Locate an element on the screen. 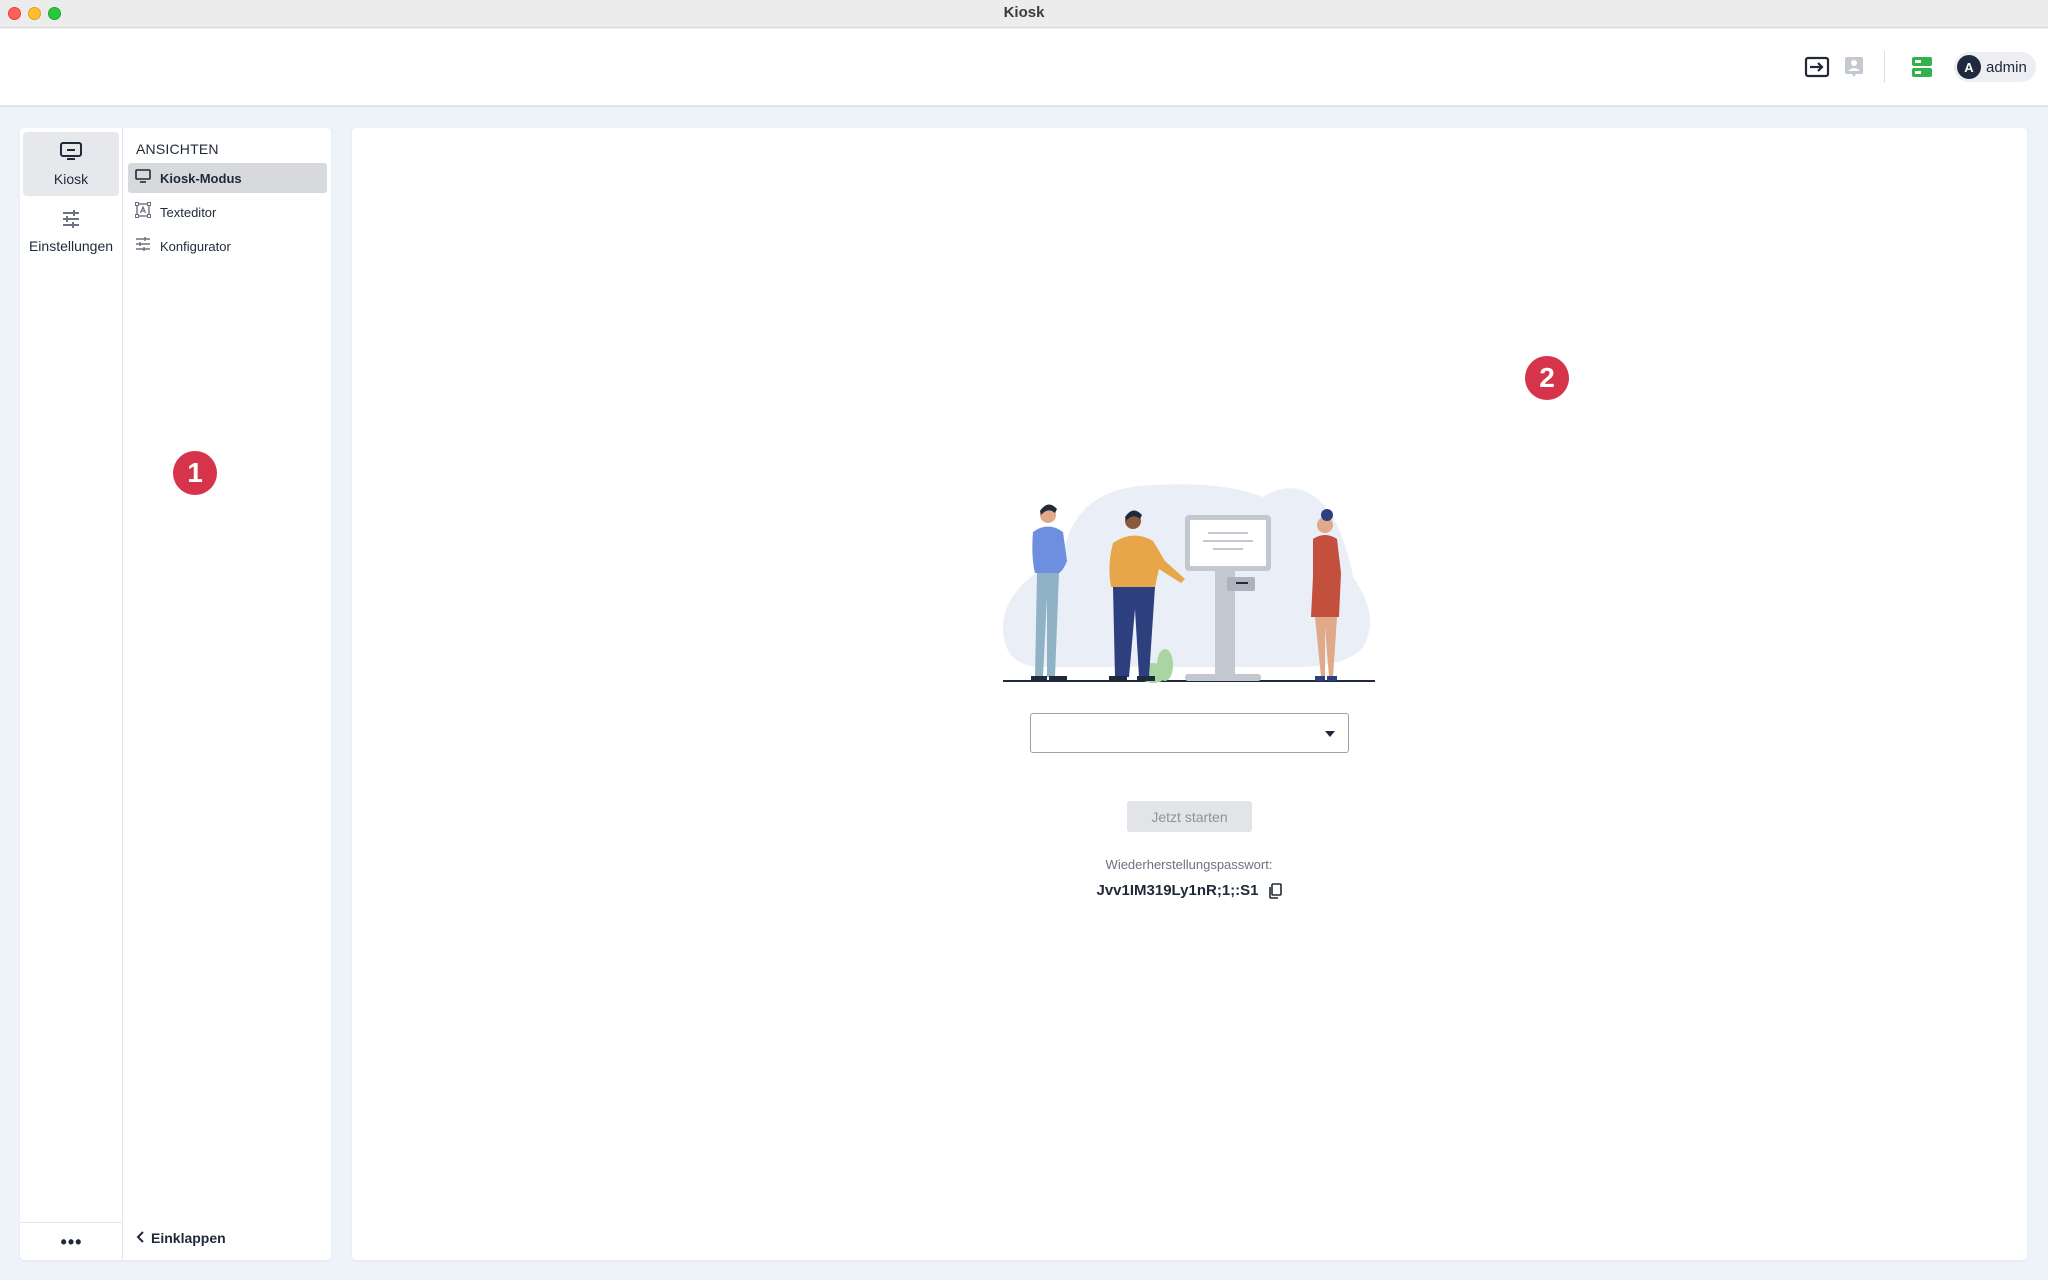 This screenshot has height=1280, width=2048. window-title: Kiosk is located at coordinates (1024, 12).